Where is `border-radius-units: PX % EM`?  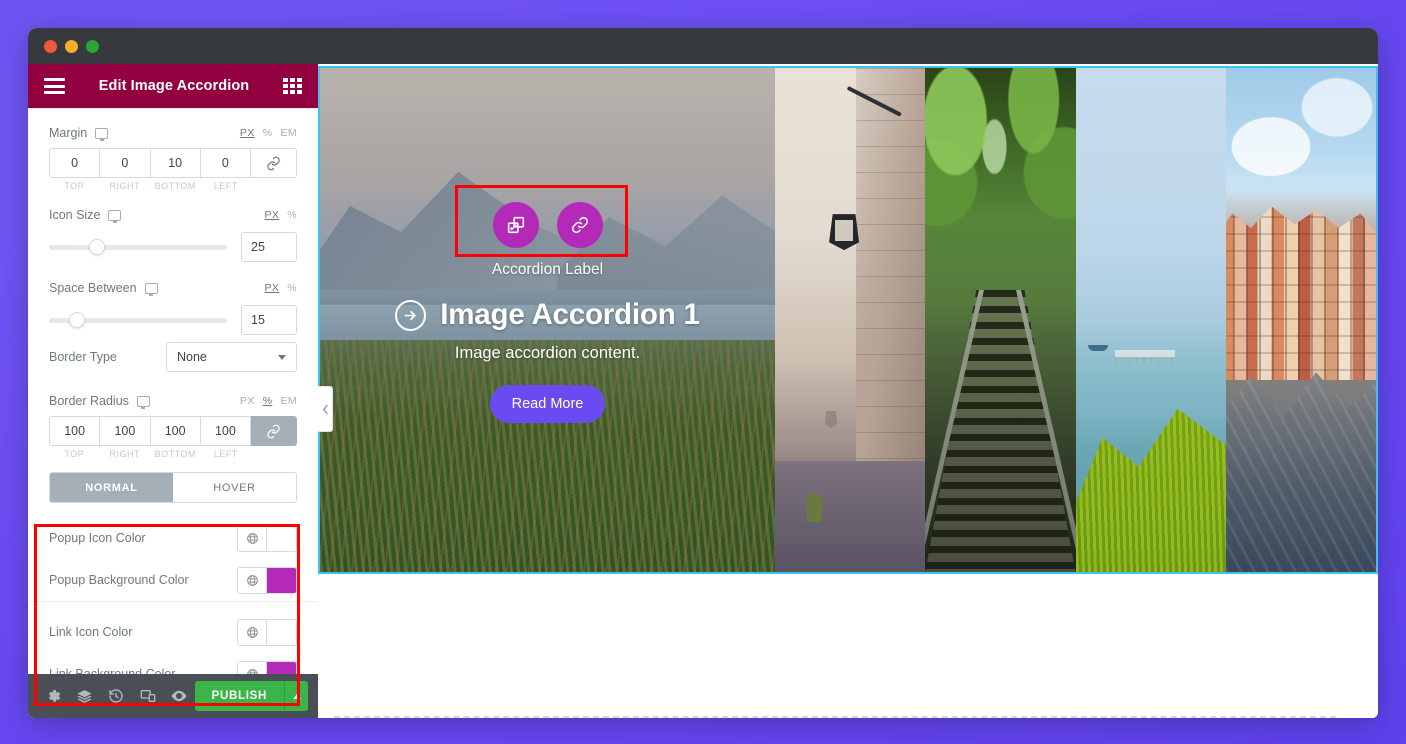
border-radius-units: PX % EM is located at coordinates (268, 401).